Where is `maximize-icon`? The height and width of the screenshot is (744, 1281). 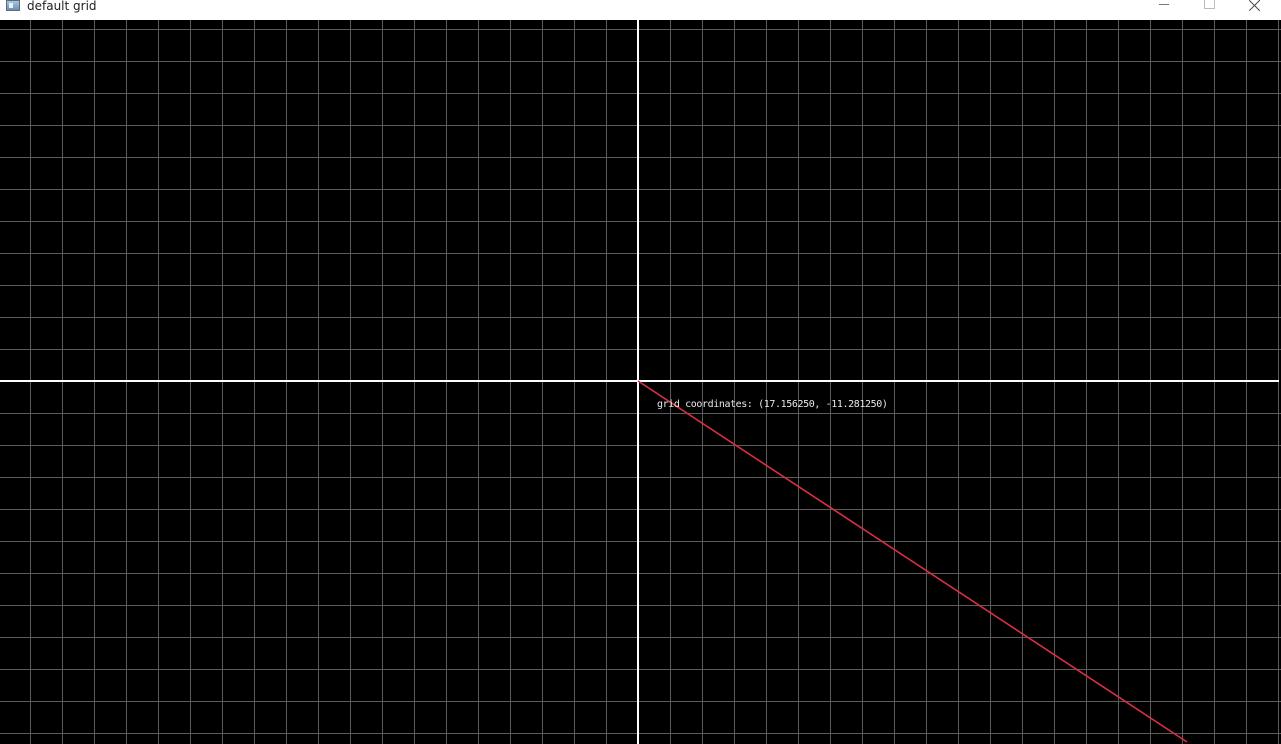
maximize-icon is located at coordinates (1209, 4).